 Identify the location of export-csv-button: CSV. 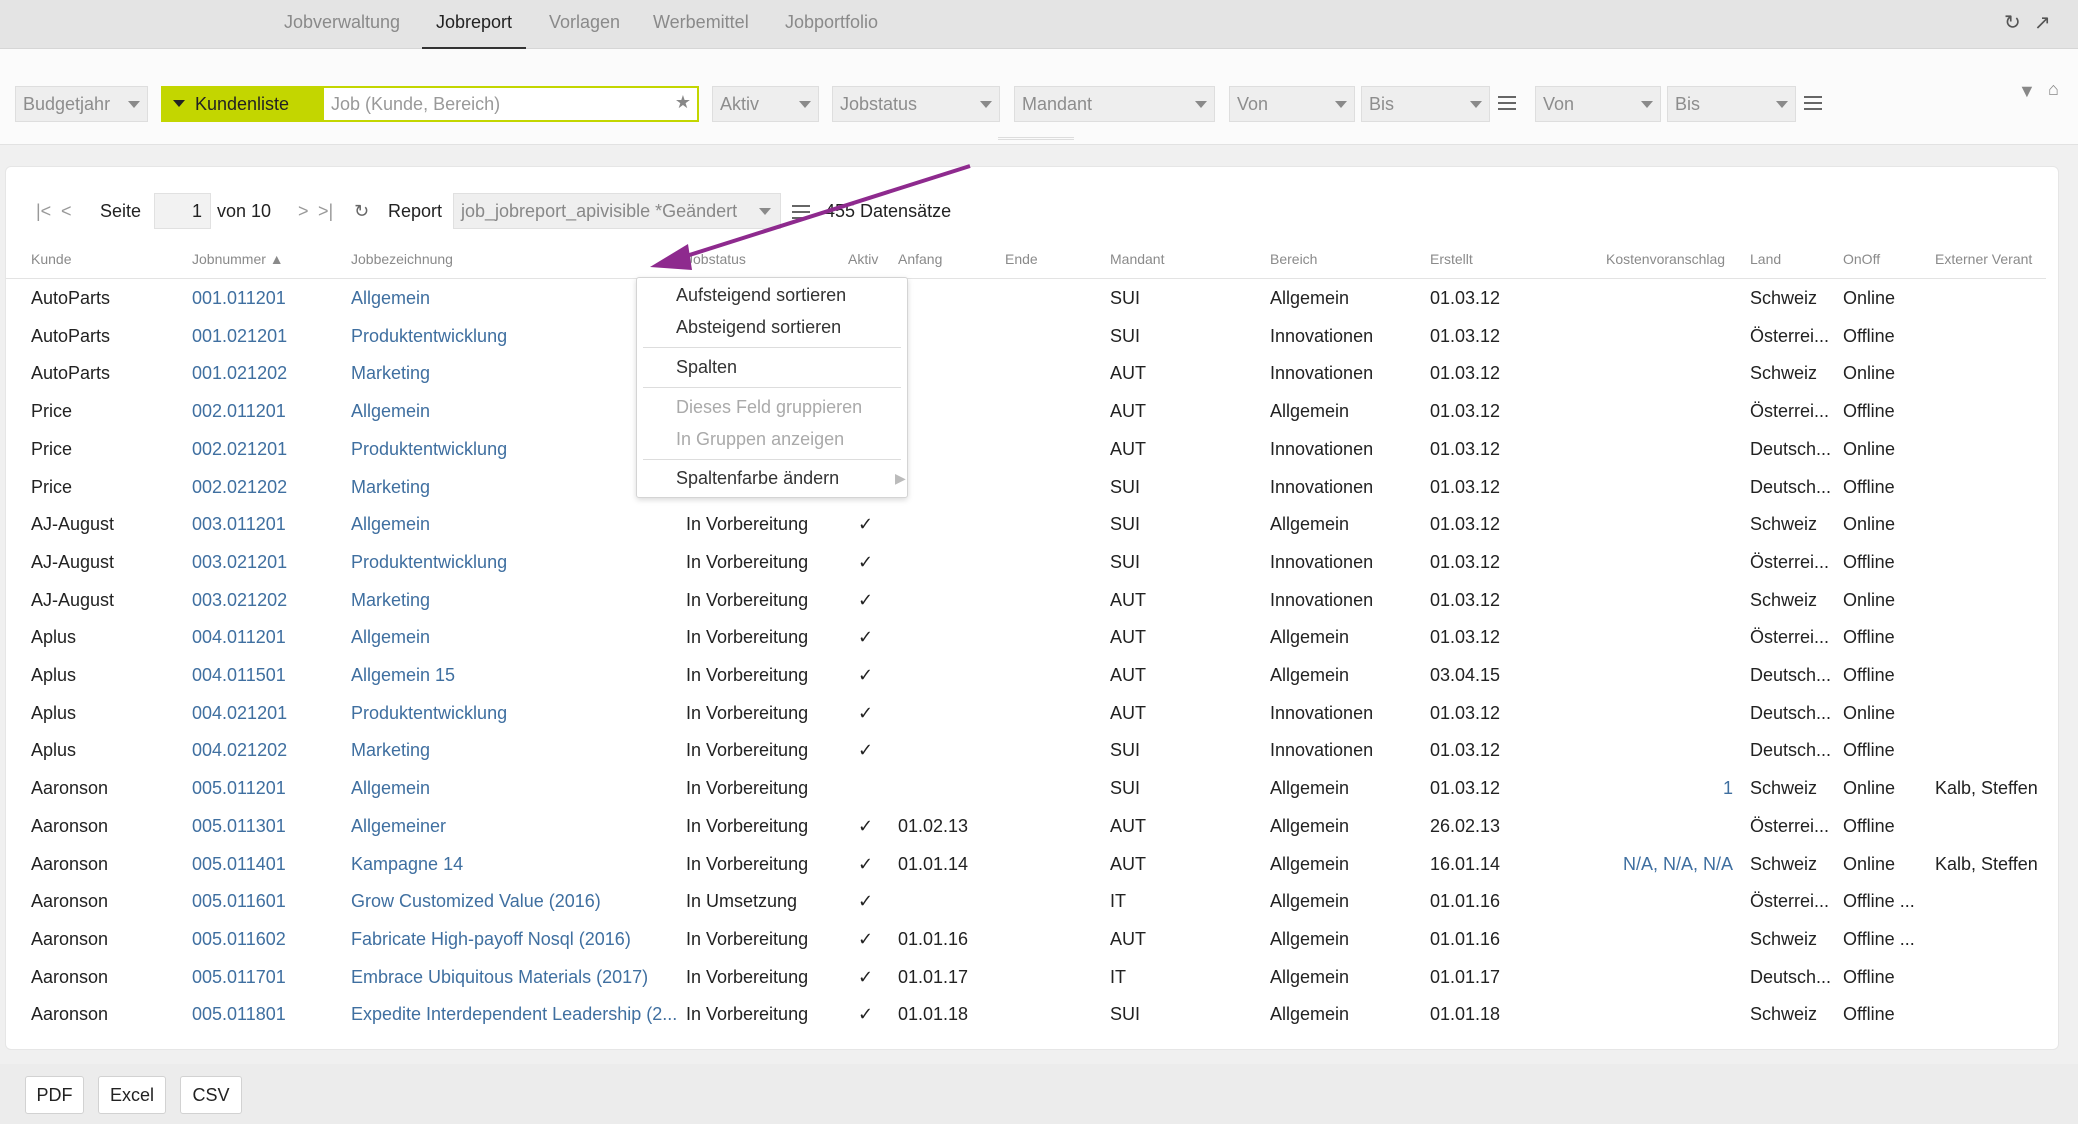
(211, 1095).